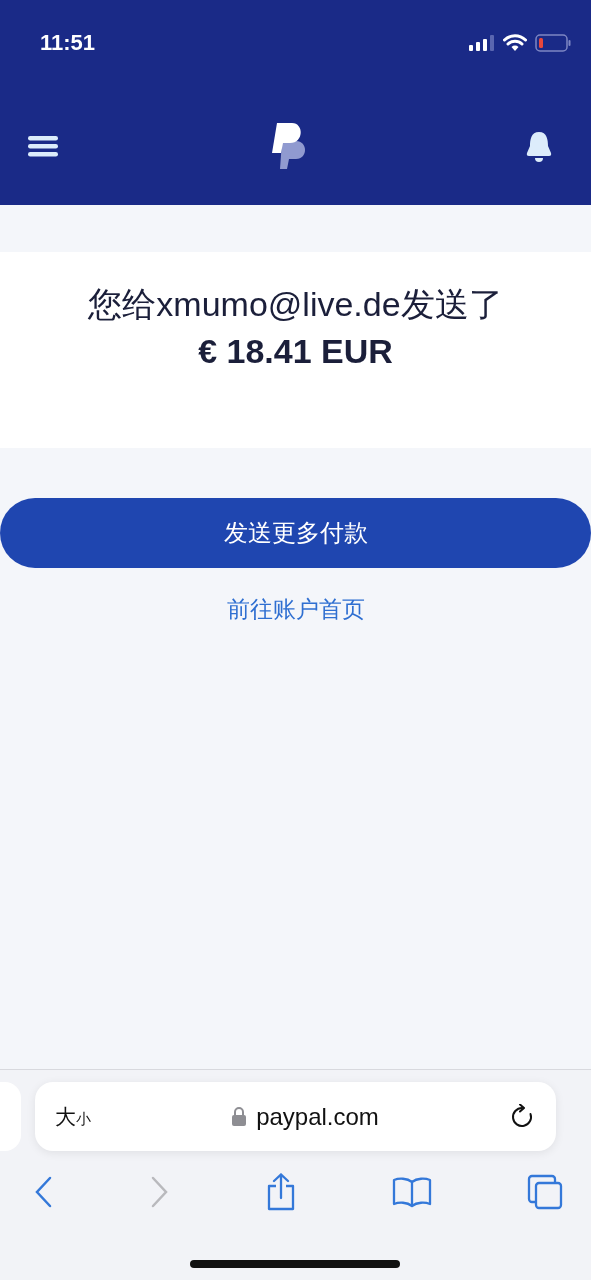  I want to click on text-size-button: 大小, so click(73, 1116).